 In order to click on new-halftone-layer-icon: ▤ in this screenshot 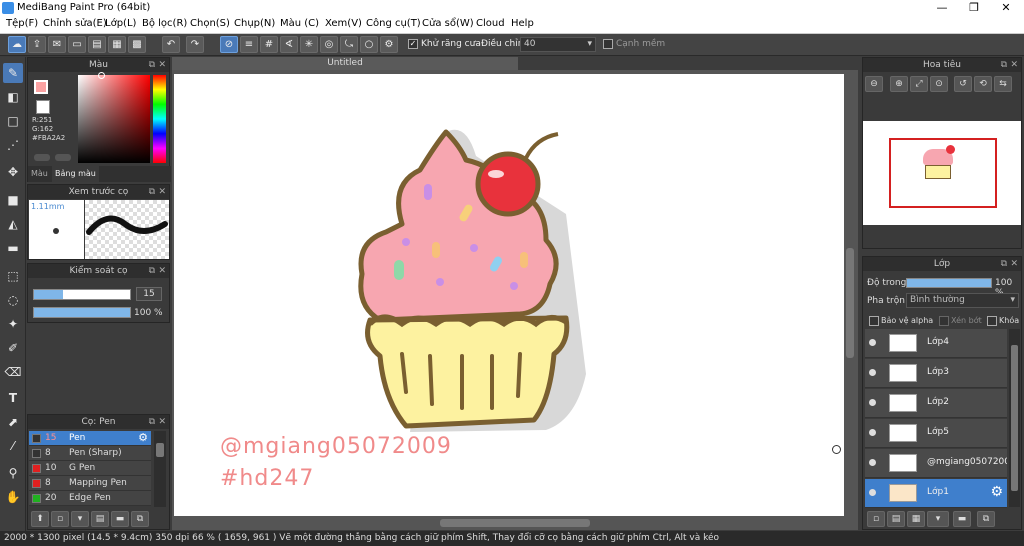, I will do `click(896, 519)`.